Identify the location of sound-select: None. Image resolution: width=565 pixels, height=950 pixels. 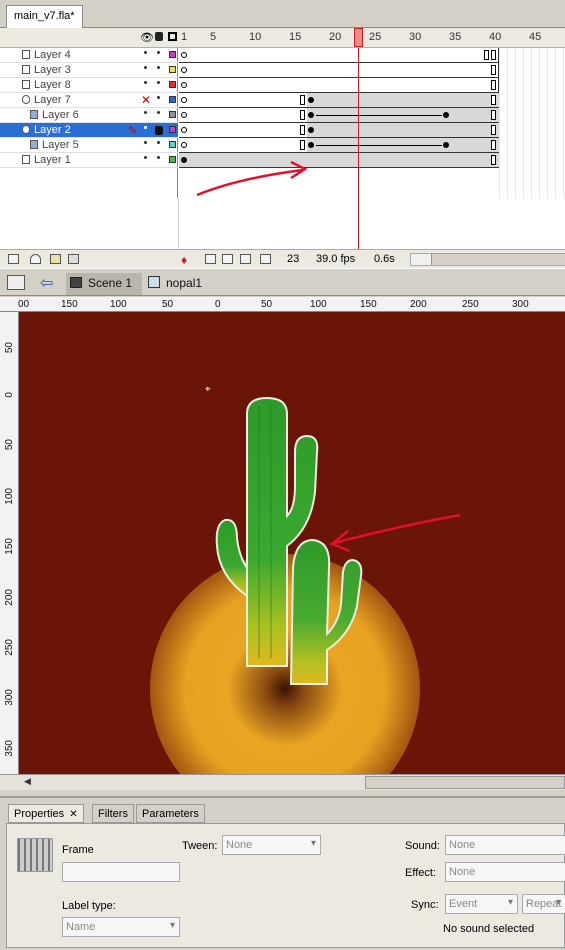
(505, 845).